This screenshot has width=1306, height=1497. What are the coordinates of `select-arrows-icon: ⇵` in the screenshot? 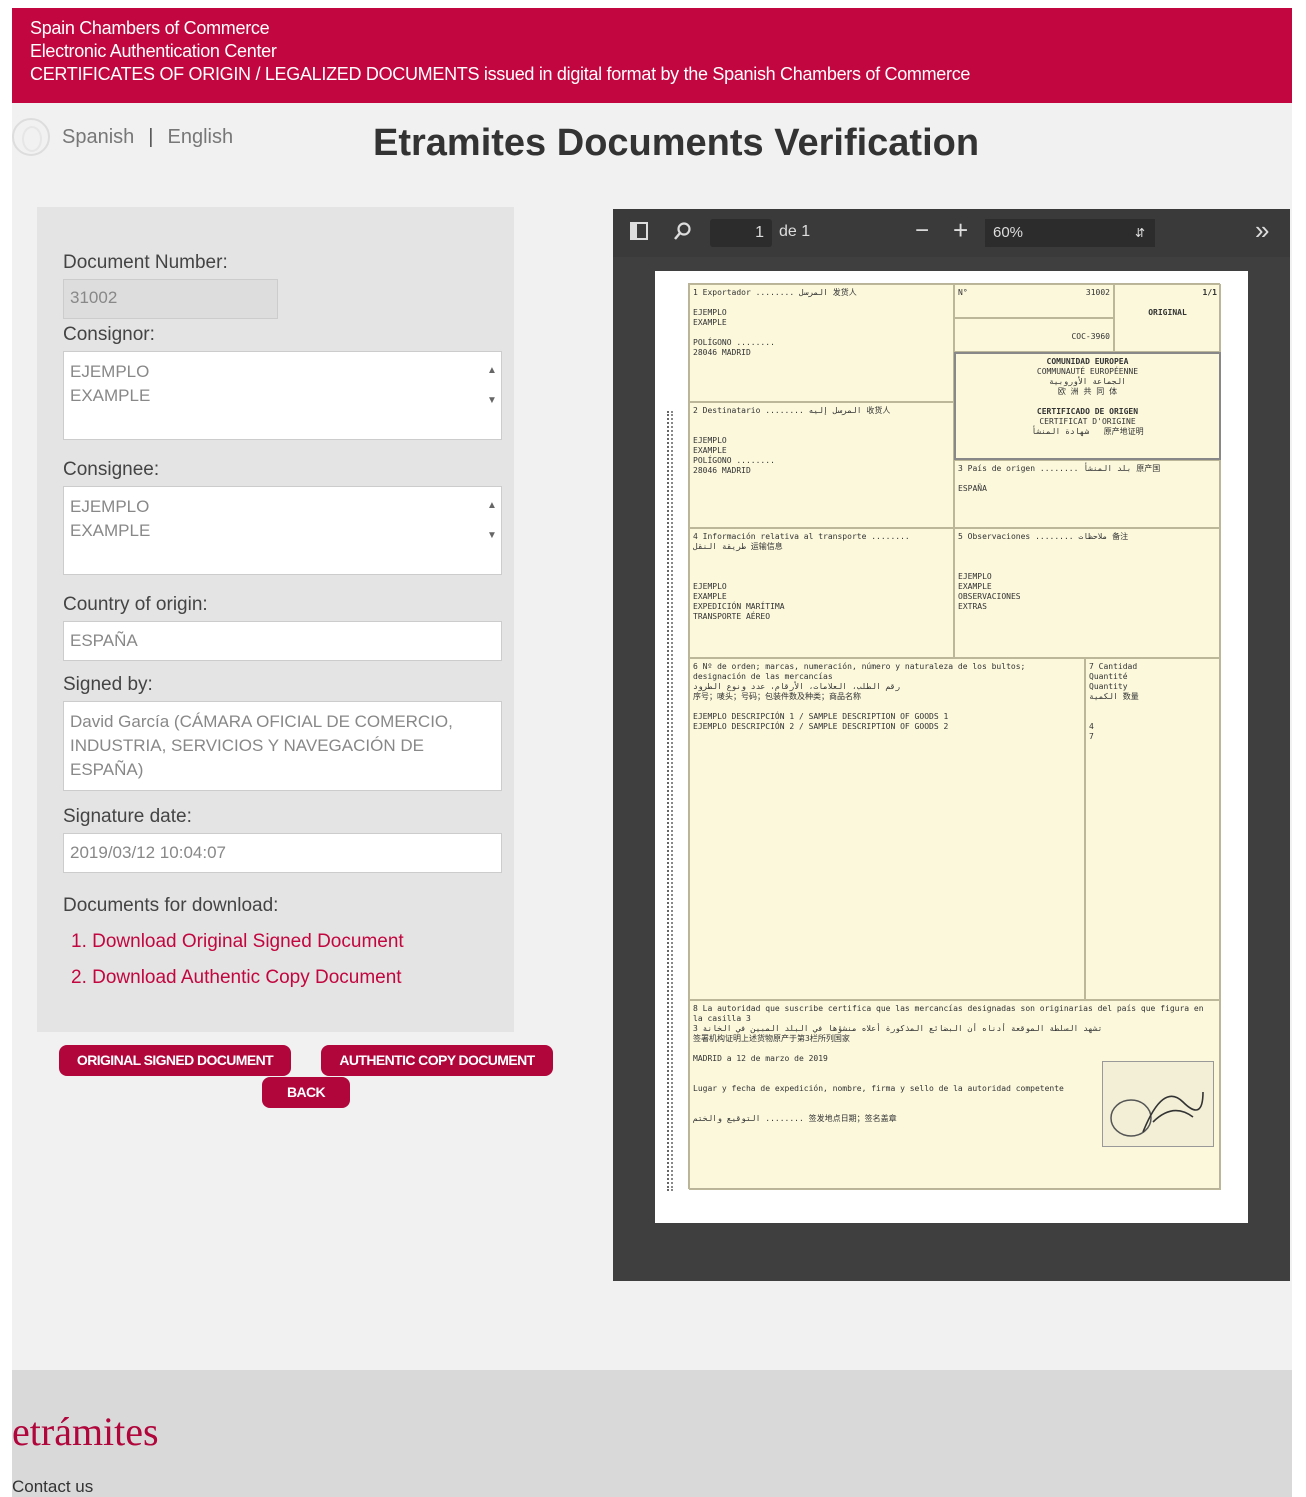 It's located at (1139, 233).